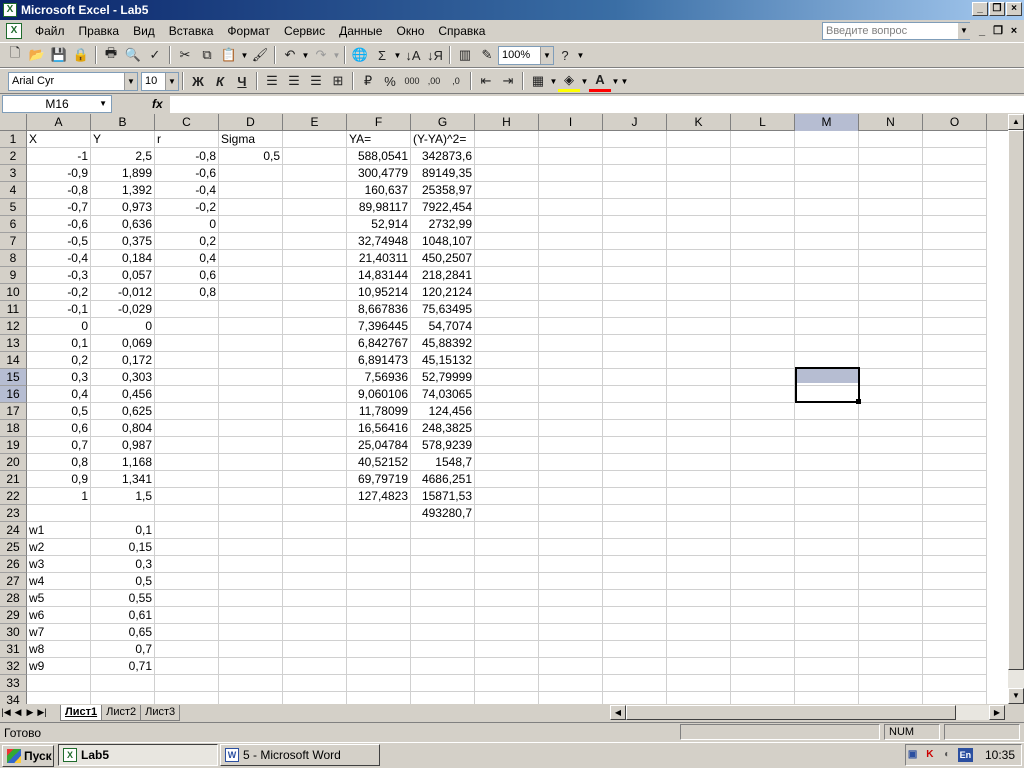  Describe the element at coordinates (251, 632) in the screenshot. I see `cell-d30` at that location.